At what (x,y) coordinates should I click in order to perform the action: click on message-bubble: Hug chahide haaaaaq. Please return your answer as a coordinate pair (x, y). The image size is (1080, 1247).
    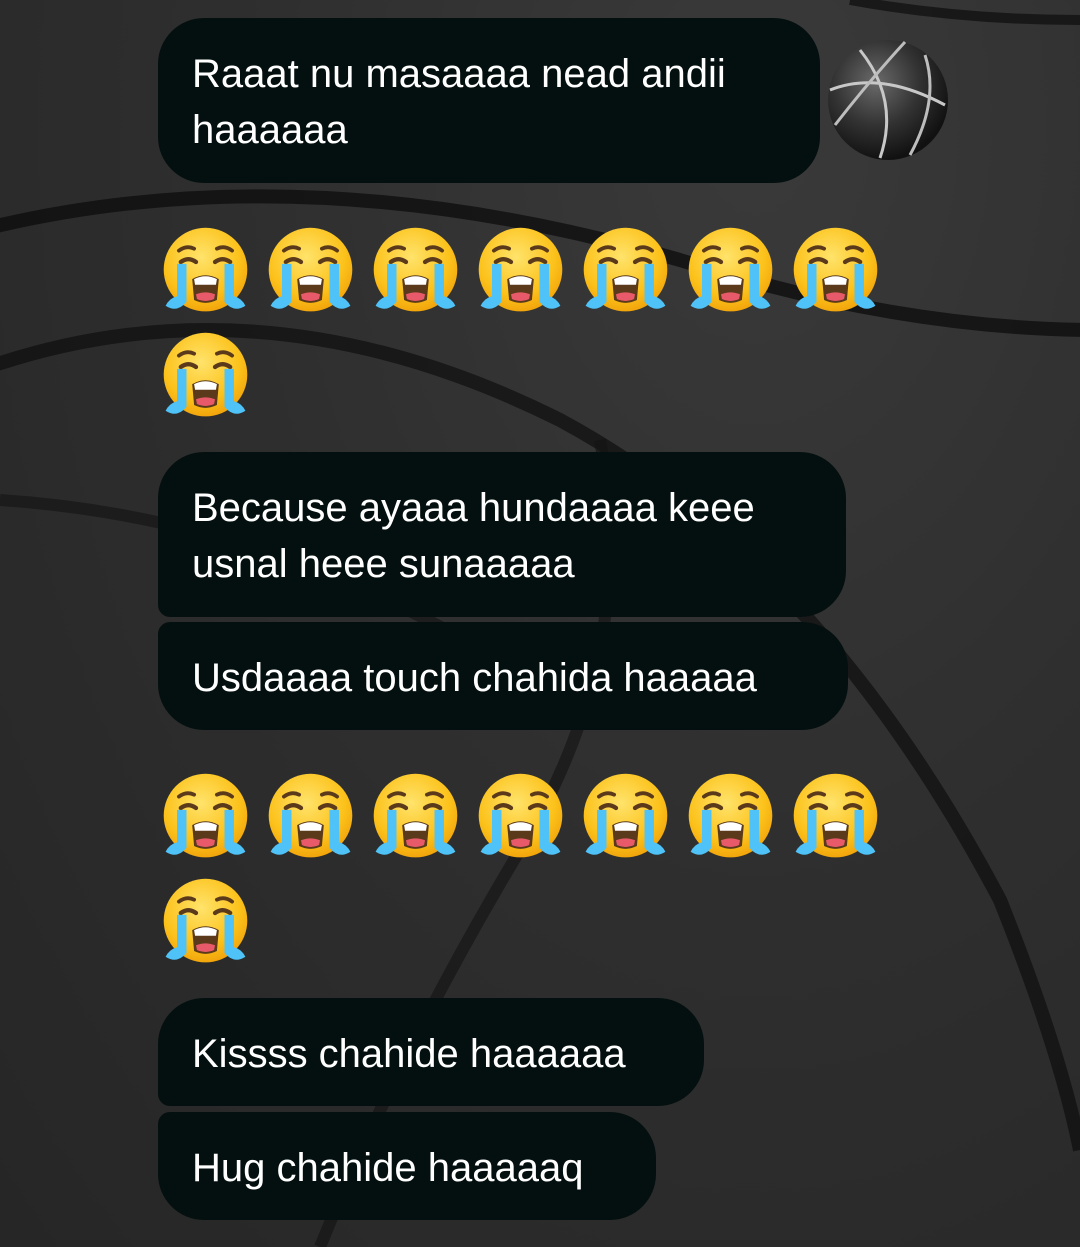
    Looking at the image, I should click on (407, 1166).